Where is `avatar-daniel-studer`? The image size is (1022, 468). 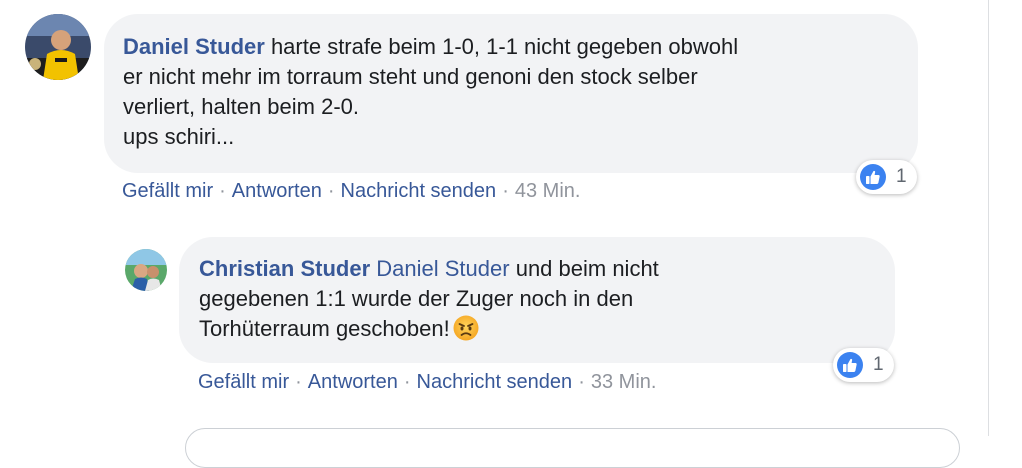
avatar-daniel-studer is located at coordinates (58, 47).